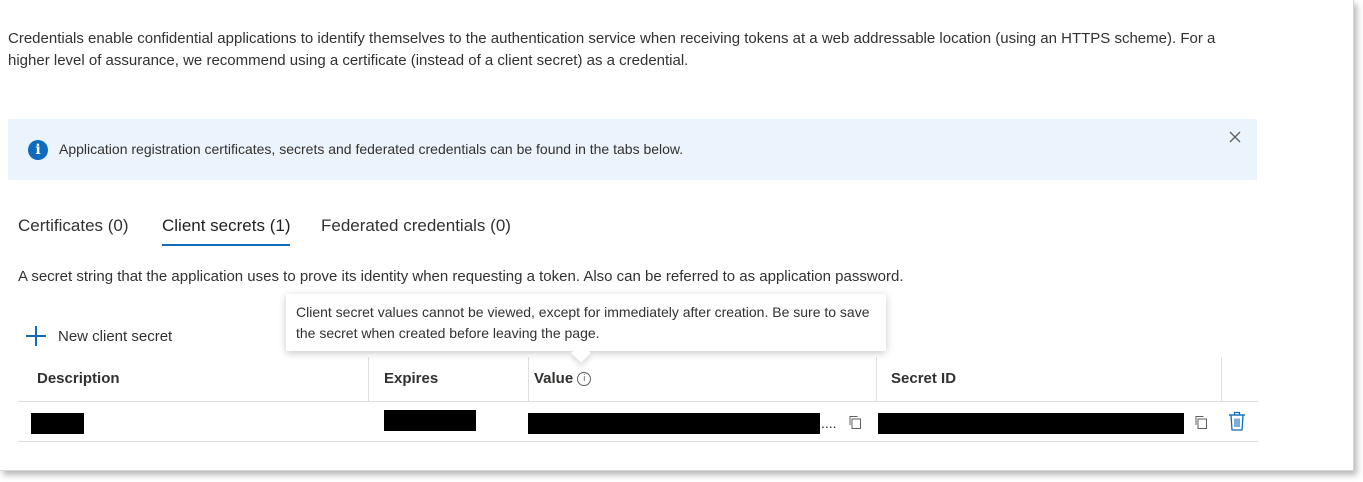 The width and height of the screenshot is (1363, 482). I want to click on new-client-secret-label: New client secret, so click(115, 336).